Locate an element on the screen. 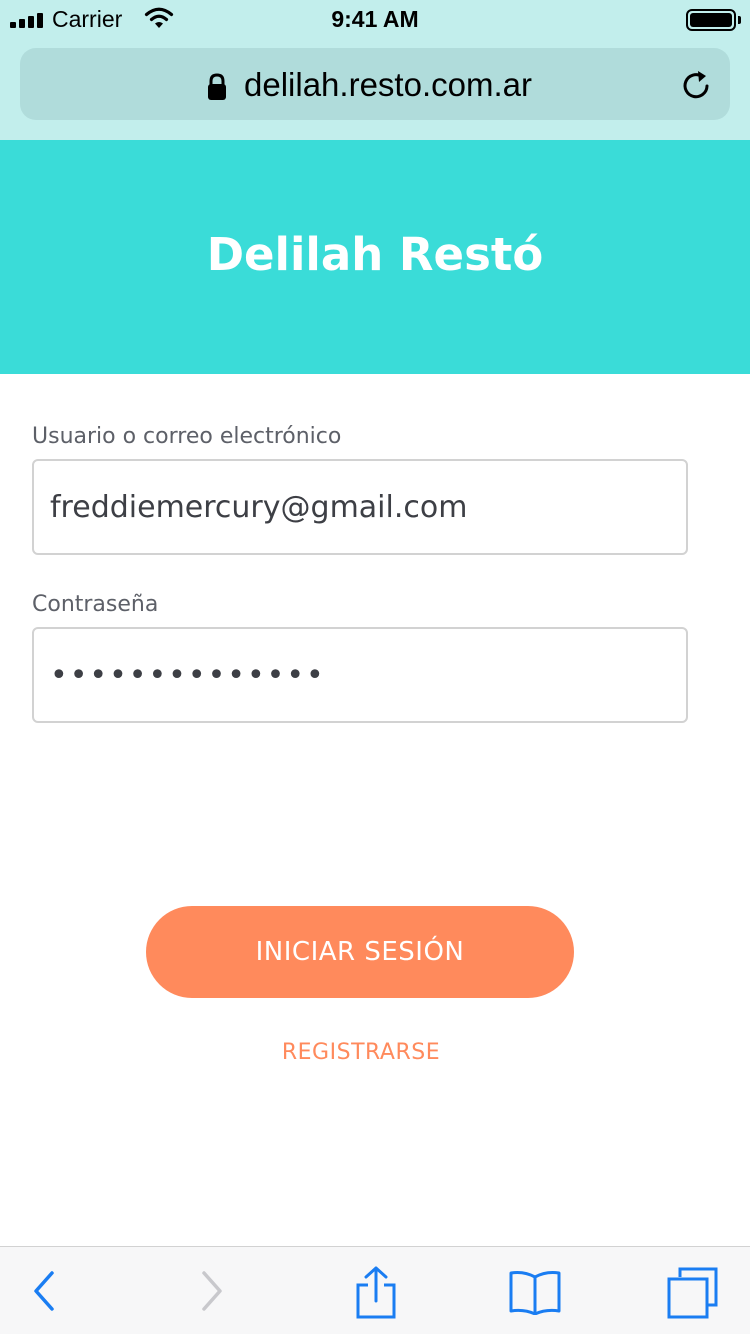 The height and width of the screenshot is (1334, 750). username-label: Usuario o correo electrónico is located at coordinates (187, 436).